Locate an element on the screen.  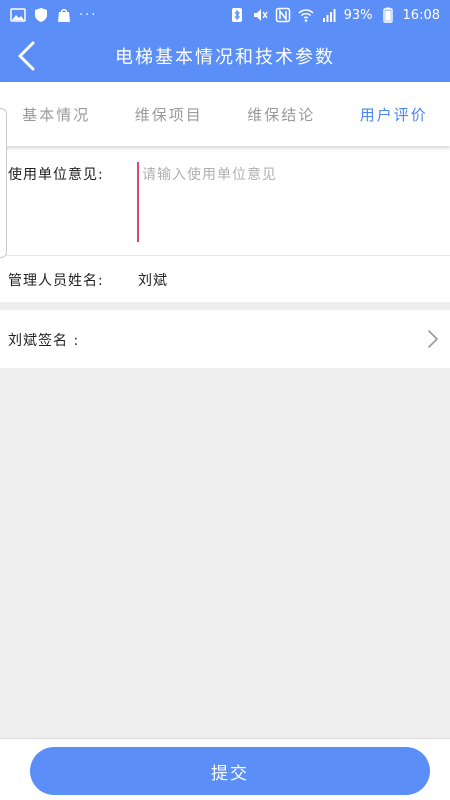
mute-icon is located at coordinates (260, 15).